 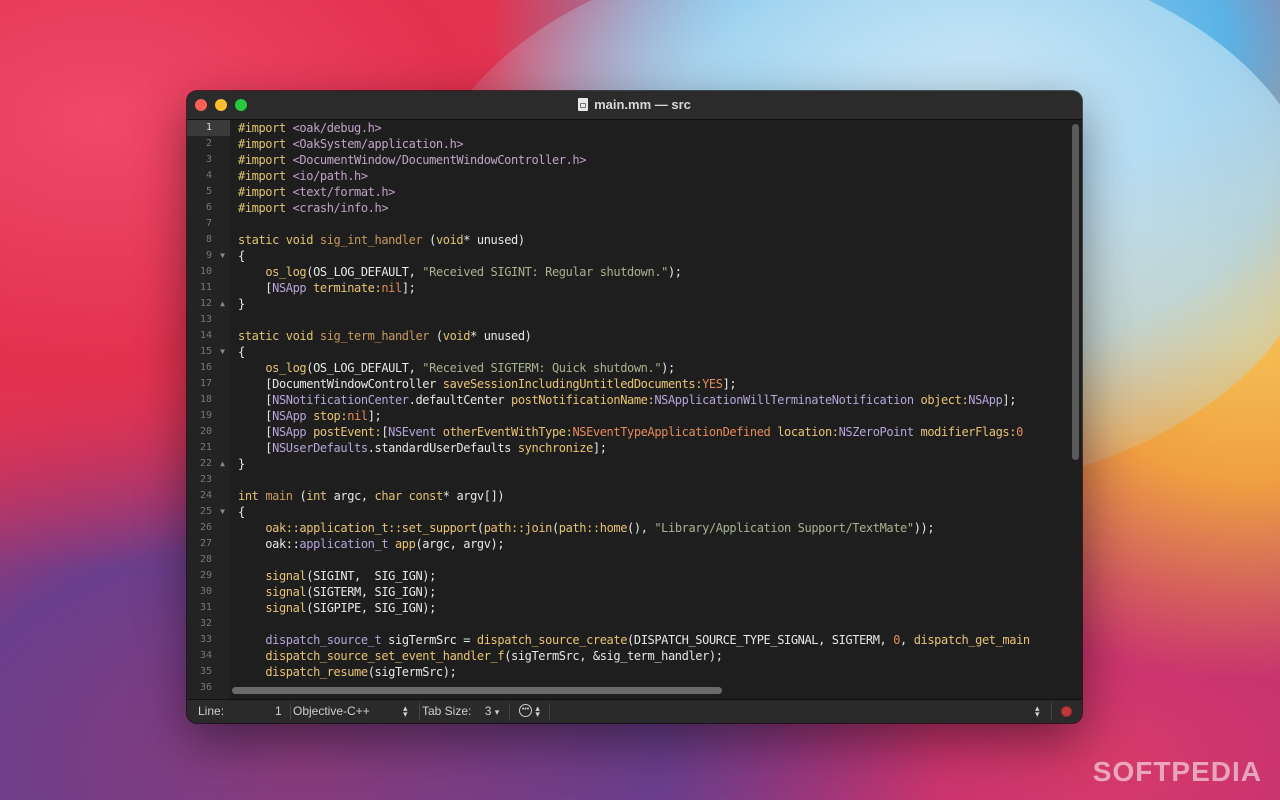 What do you see at coordinates (648, 128) in the screenshot?
I see `code-line: #import <oak/debug.h>` at bounding box center [648, 128].